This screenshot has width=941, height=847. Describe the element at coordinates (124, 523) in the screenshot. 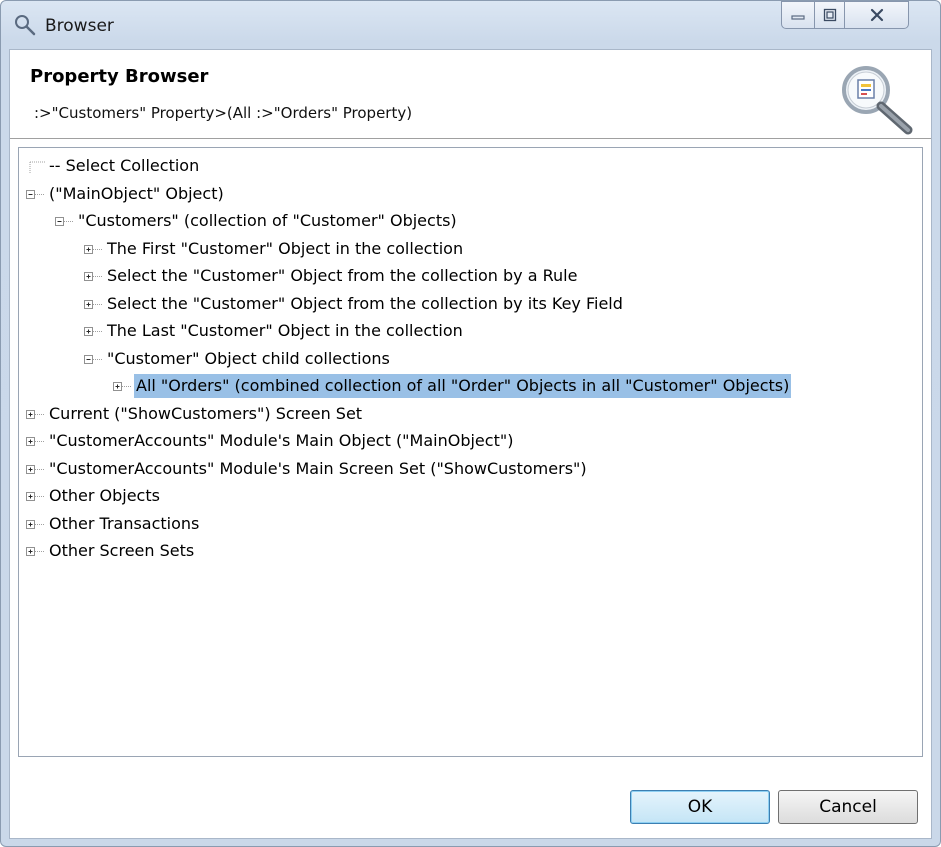

I see `tree-item-label: Other Transactions` at that location.